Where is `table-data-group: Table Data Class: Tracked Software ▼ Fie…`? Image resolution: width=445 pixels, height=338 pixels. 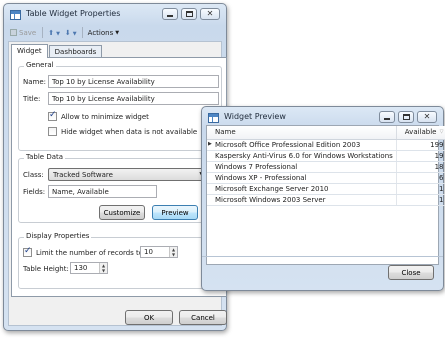 table-data-group: Table Data Class: Tracked Software ▼ Fie… is located at coordinates (120, 188).